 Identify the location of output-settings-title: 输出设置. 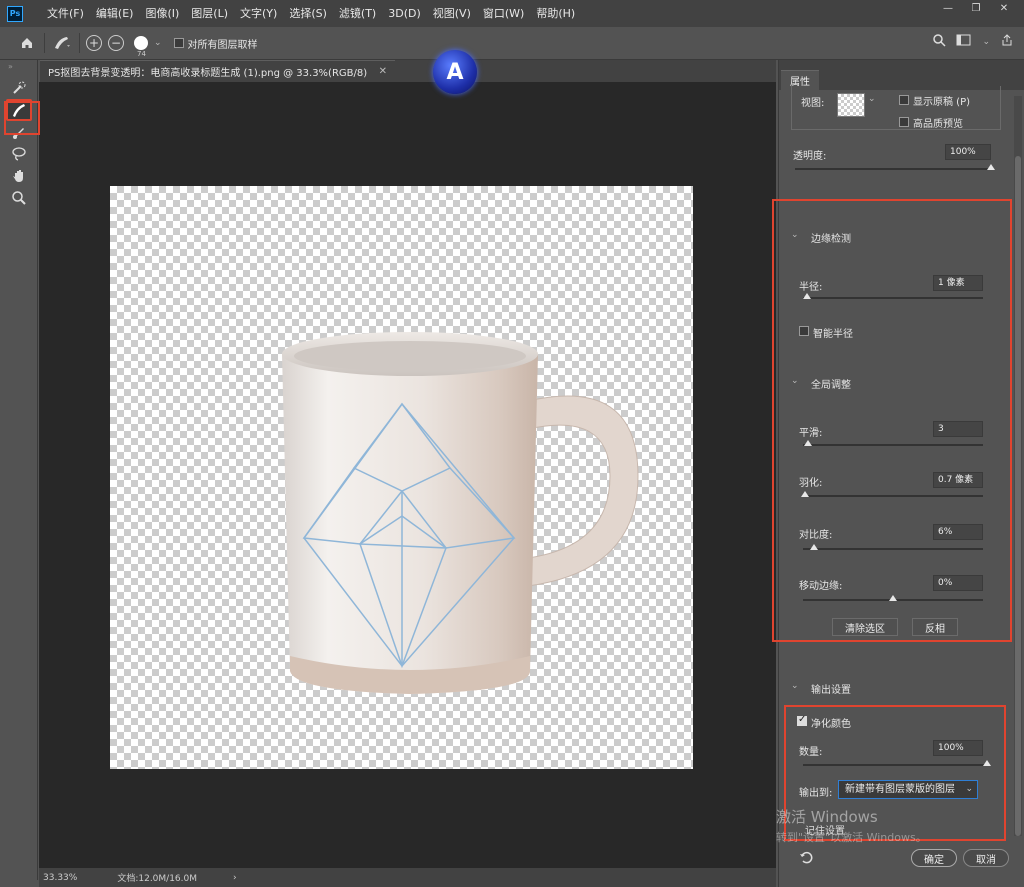
(831, 688).